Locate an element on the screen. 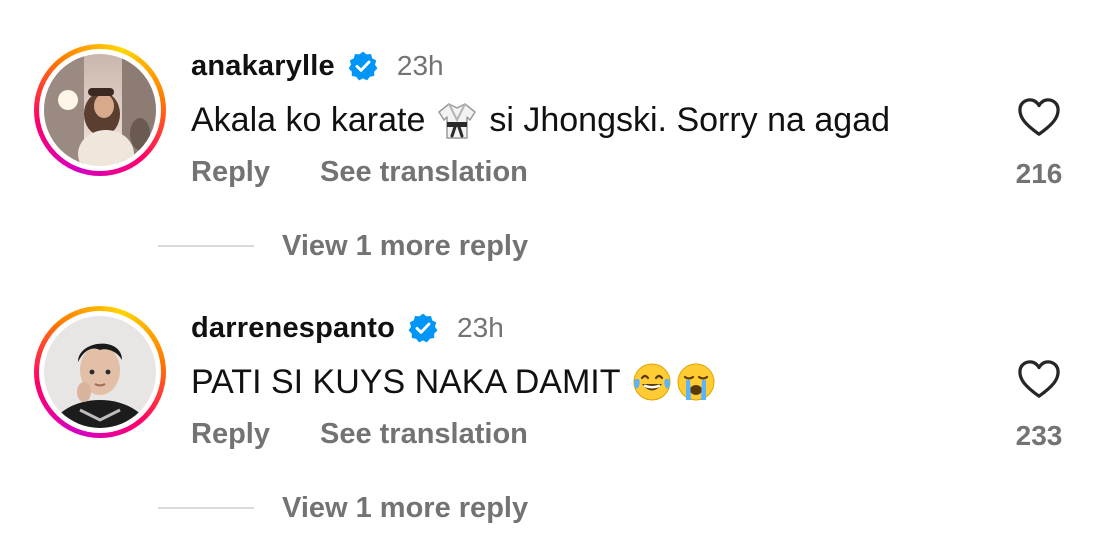  comment-text-part: Akala ko karate is located at coordinates (308, 119).